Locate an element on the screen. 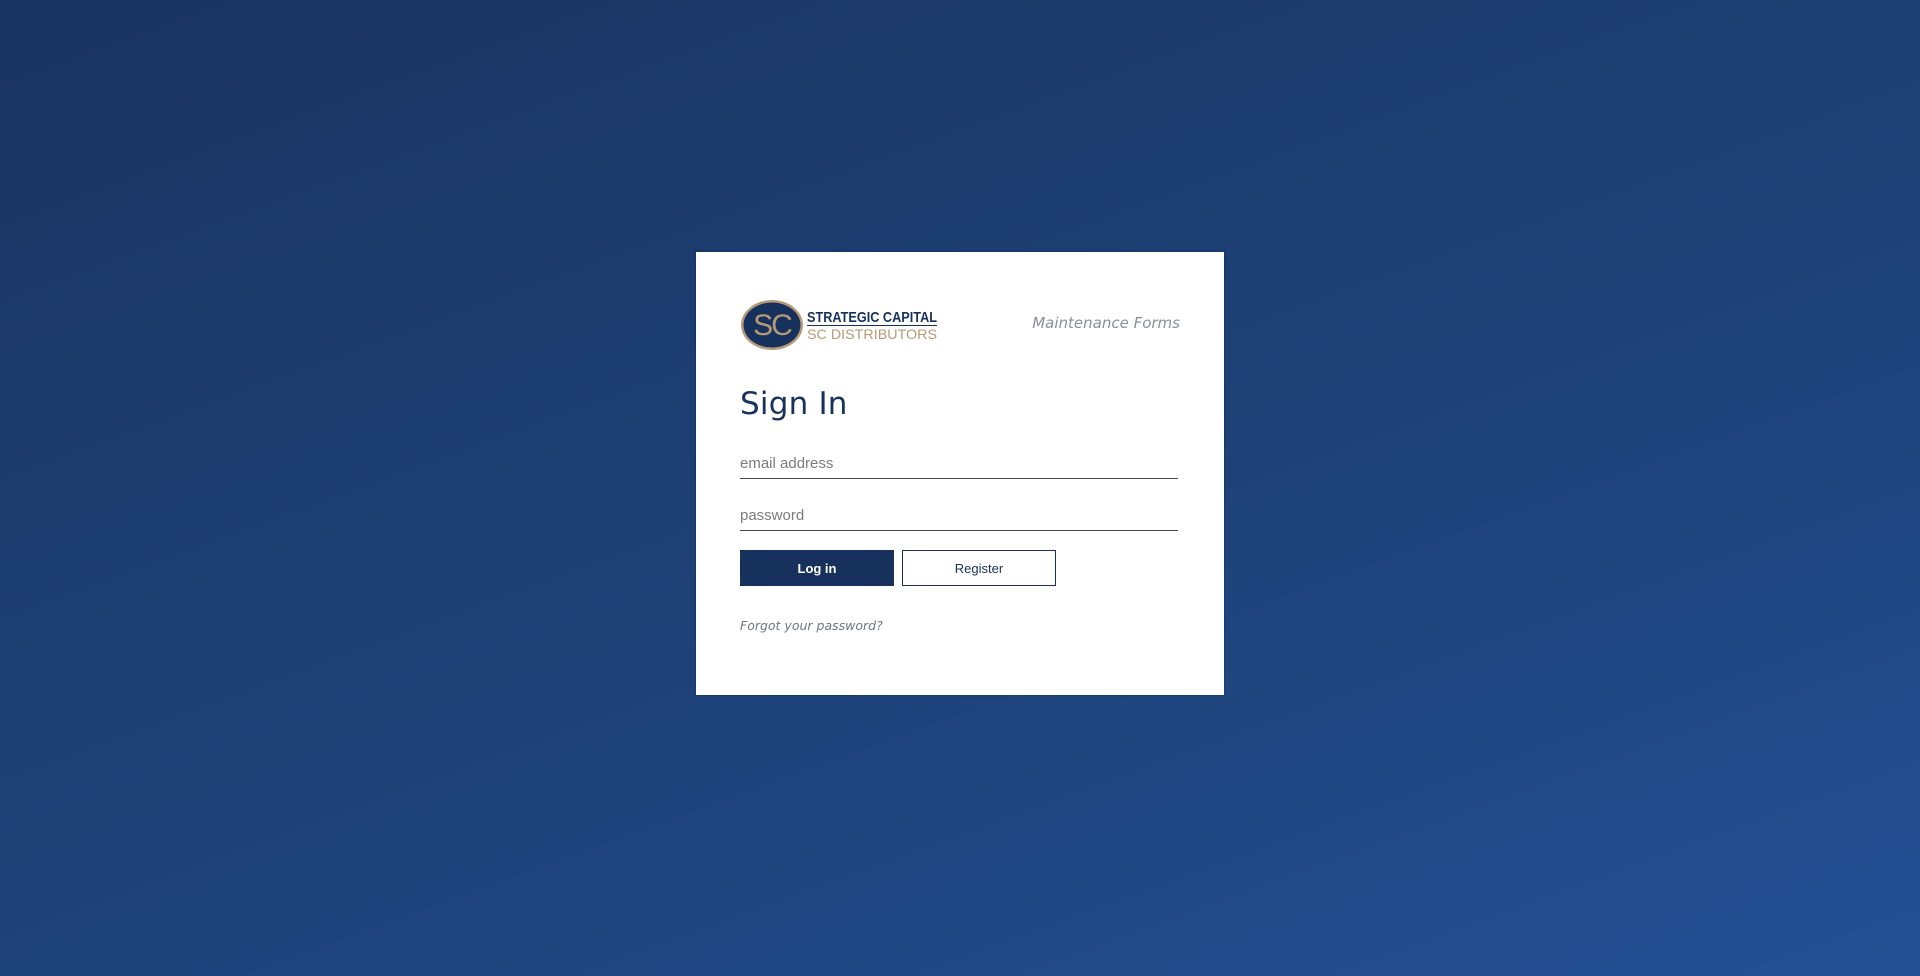 The height and width of the screenshot is (976, 1920). svg-text: STRATEGIC CAPITAL is located at coordinates (872, 317).